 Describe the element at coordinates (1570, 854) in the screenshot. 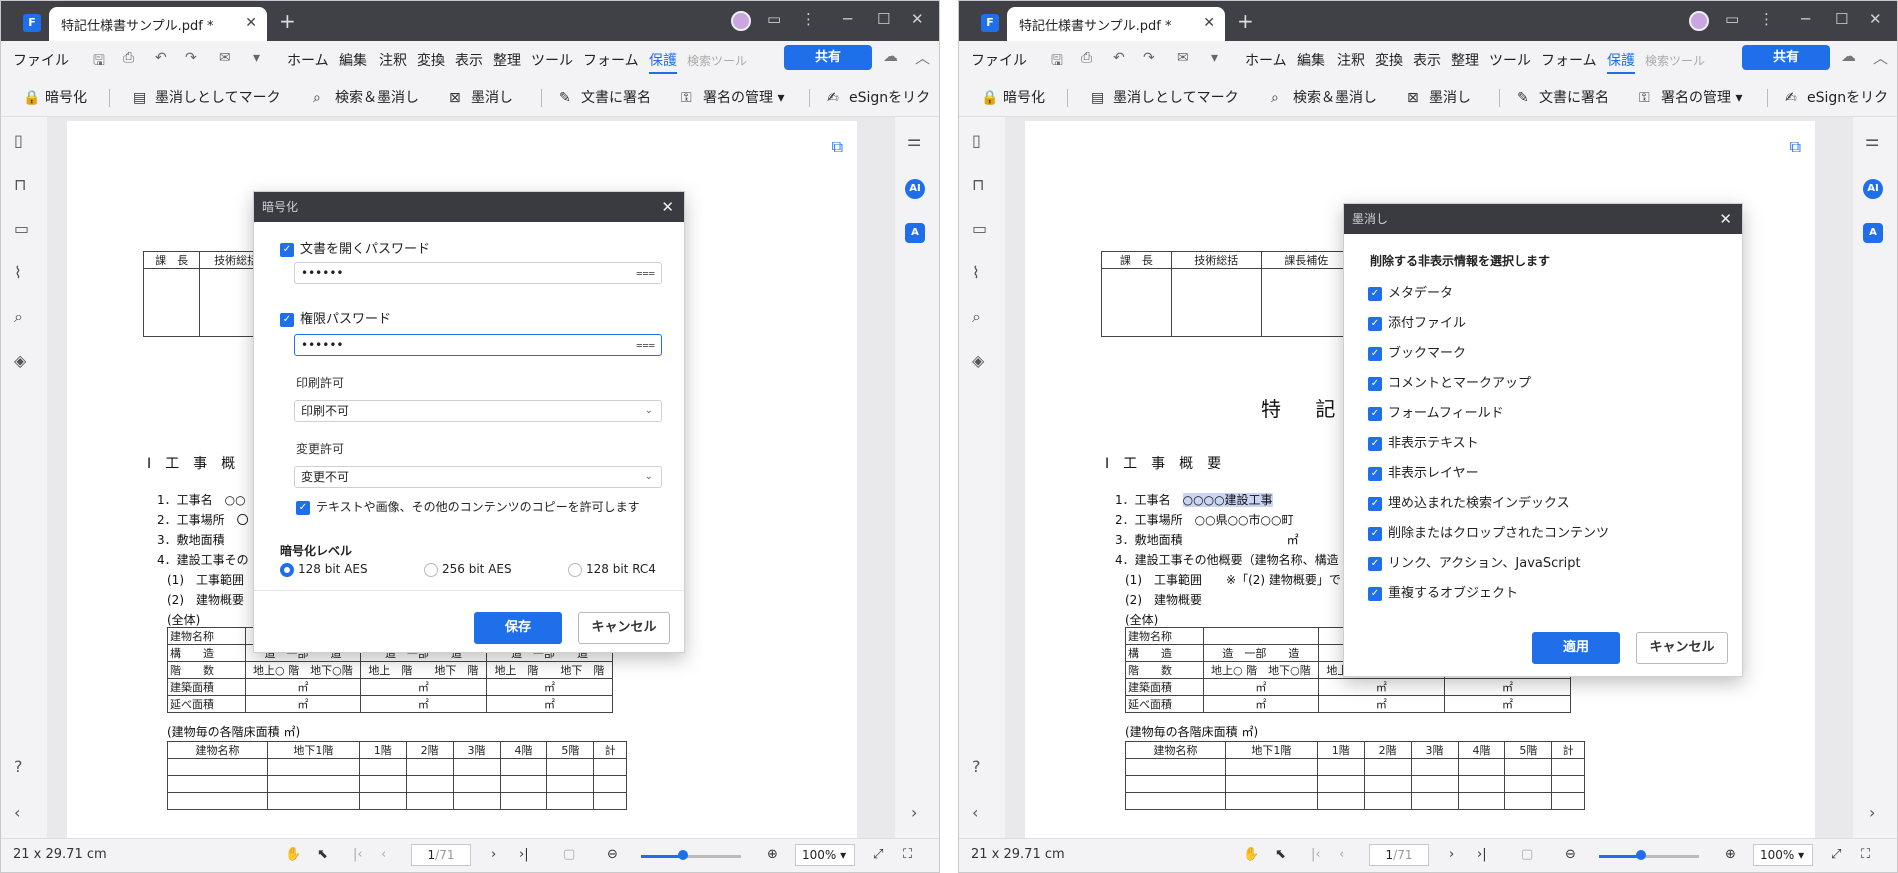

I see `zoom-out-icon: ⊖` at that location.